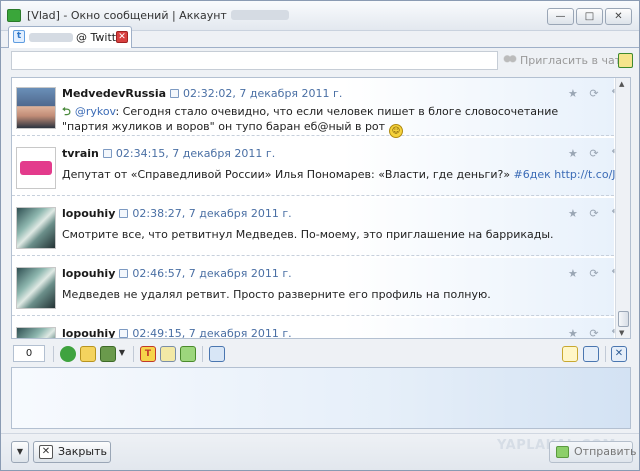  What do you see at coordinates (29, 353) in the screenshot?
I see `char-counter: 0` at bounding box center [29, 353].